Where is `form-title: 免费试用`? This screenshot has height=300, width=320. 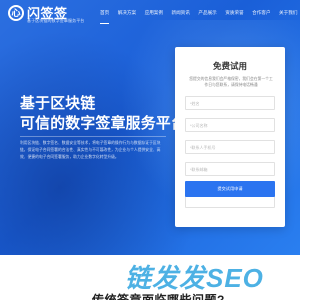
form-title: 免费试用 is located at coordinates (229, 66).